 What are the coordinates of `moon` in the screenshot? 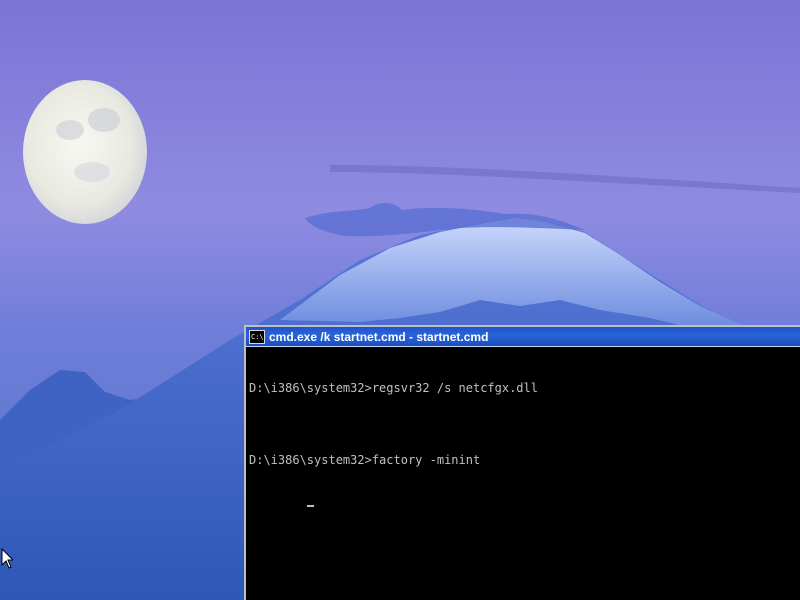 It's located at (85, 152).